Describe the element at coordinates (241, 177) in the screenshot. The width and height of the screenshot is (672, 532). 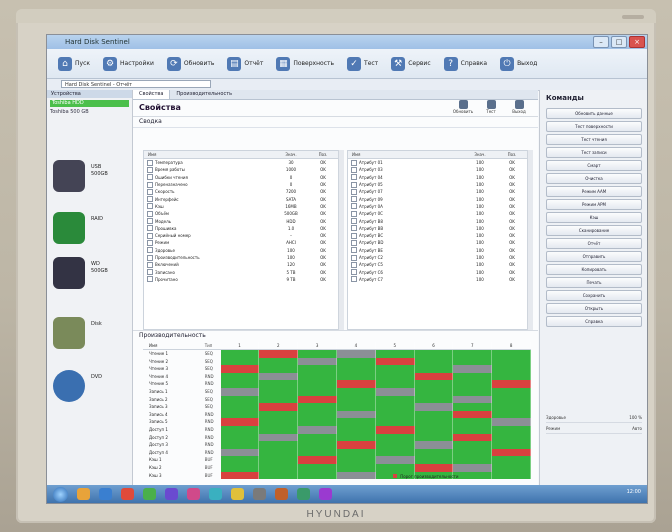
I see `list-row: Ошибки чтения 0 OK` at that location.